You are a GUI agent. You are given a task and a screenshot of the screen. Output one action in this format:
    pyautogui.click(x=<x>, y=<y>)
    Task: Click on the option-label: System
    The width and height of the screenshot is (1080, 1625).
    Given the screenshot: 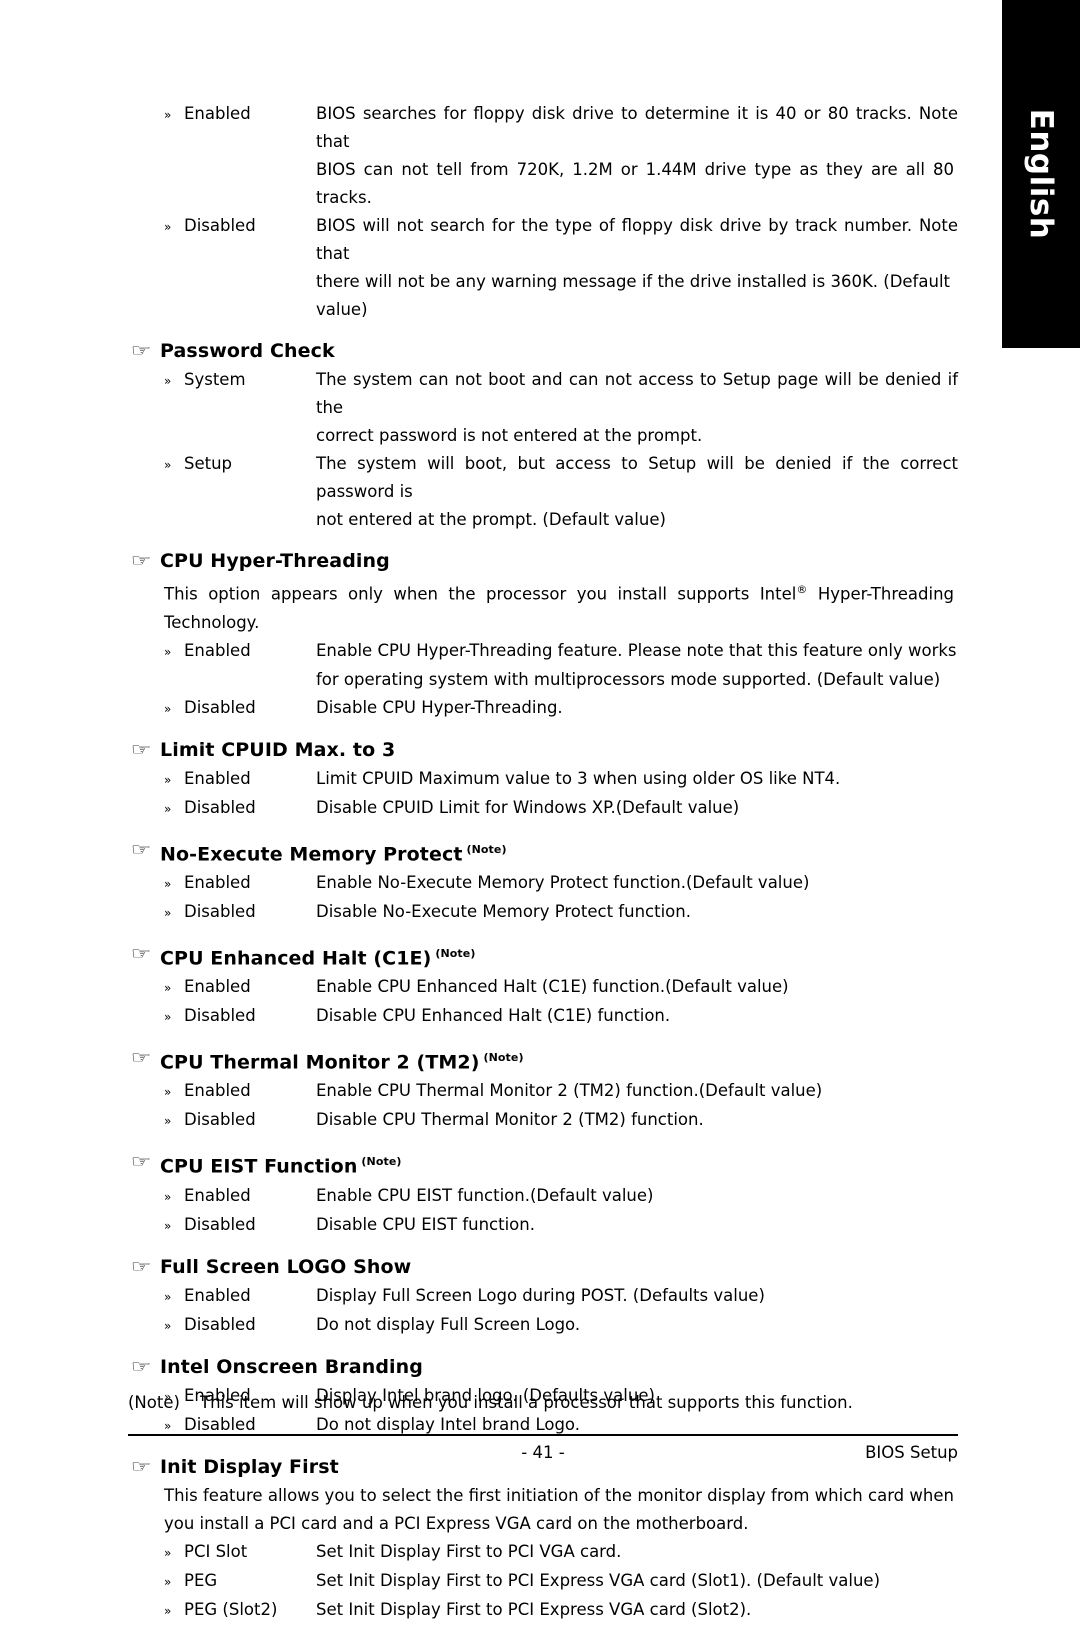 What is the action you would take?
    pyautogui.click(x=215, y=379)
    